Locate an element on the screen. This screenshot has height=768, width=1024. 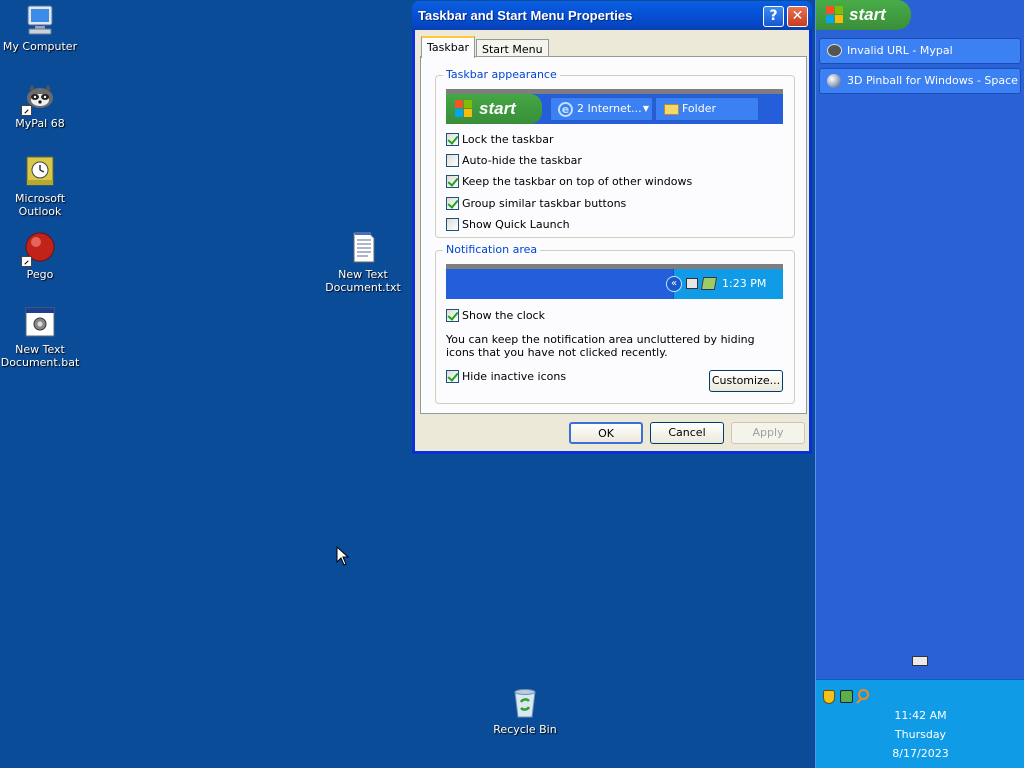
checkbox-label: Auto-hide the taskbar is located at coordinates (522, 160).